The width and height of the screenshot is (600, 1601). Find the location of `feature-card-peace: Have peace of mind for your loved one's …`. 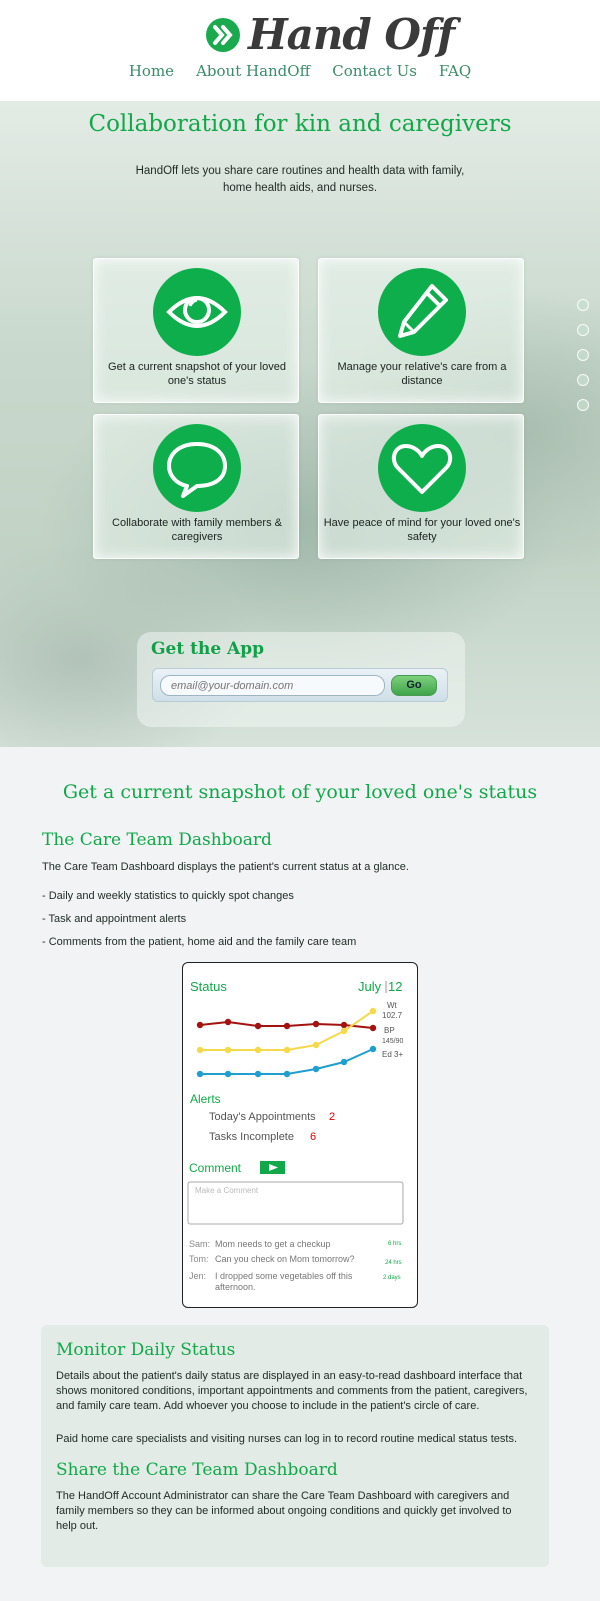

feature-card-peace: Have peace of mind for your loved one's … is located at coordinates (421, 486).